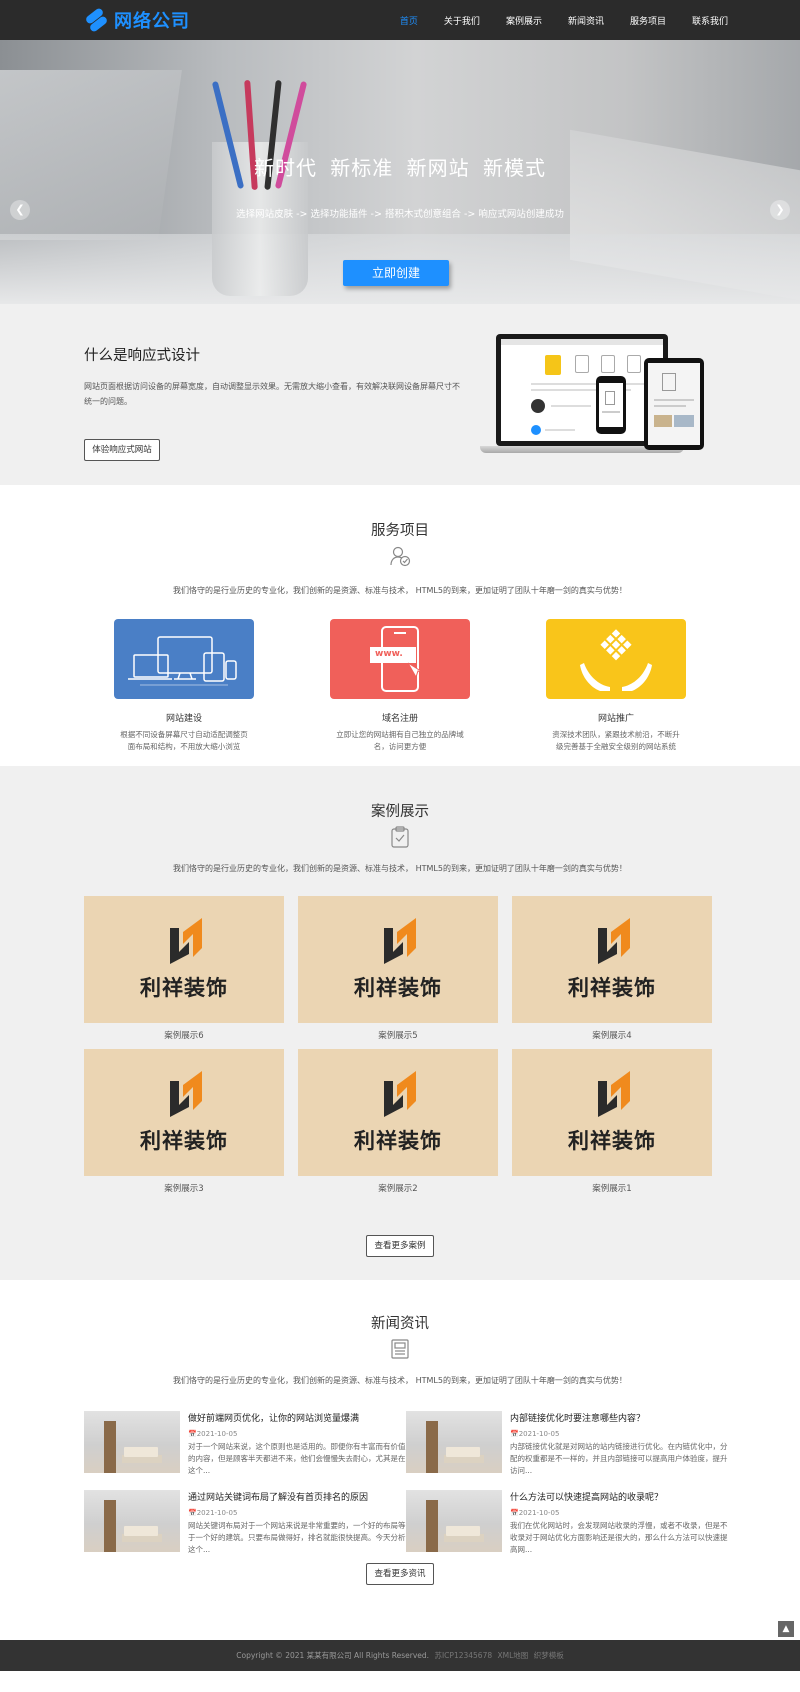 The image size is (800, 1692). I want to click on news-title: 新闻资讯, so click(400, 1324).